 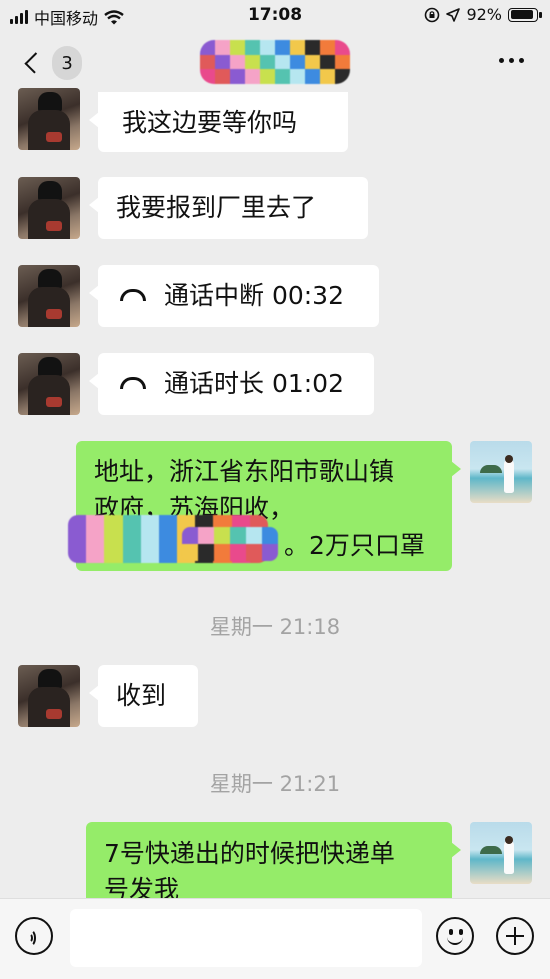 I want to click on chat-title-redacted, so click(x=275, y=62).